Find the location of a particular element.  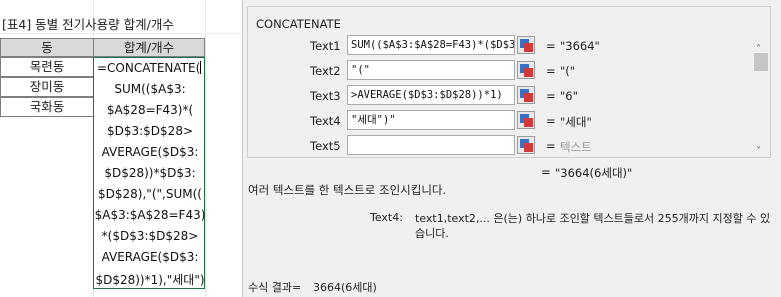

formula-line: $D$28))*$D$3: is located at coordinates (150, 173).